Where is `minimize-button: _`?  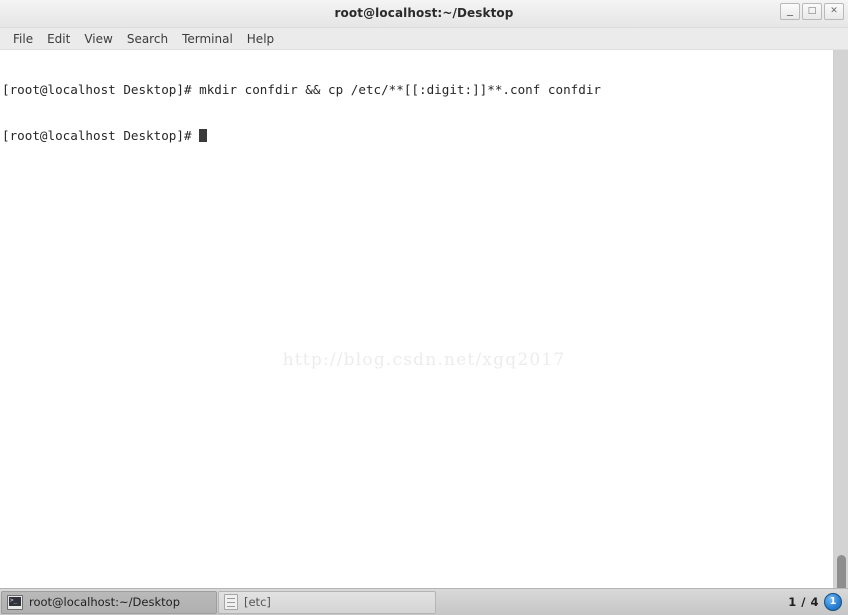
minimize-button: _ is located at coordinates (790, 11).